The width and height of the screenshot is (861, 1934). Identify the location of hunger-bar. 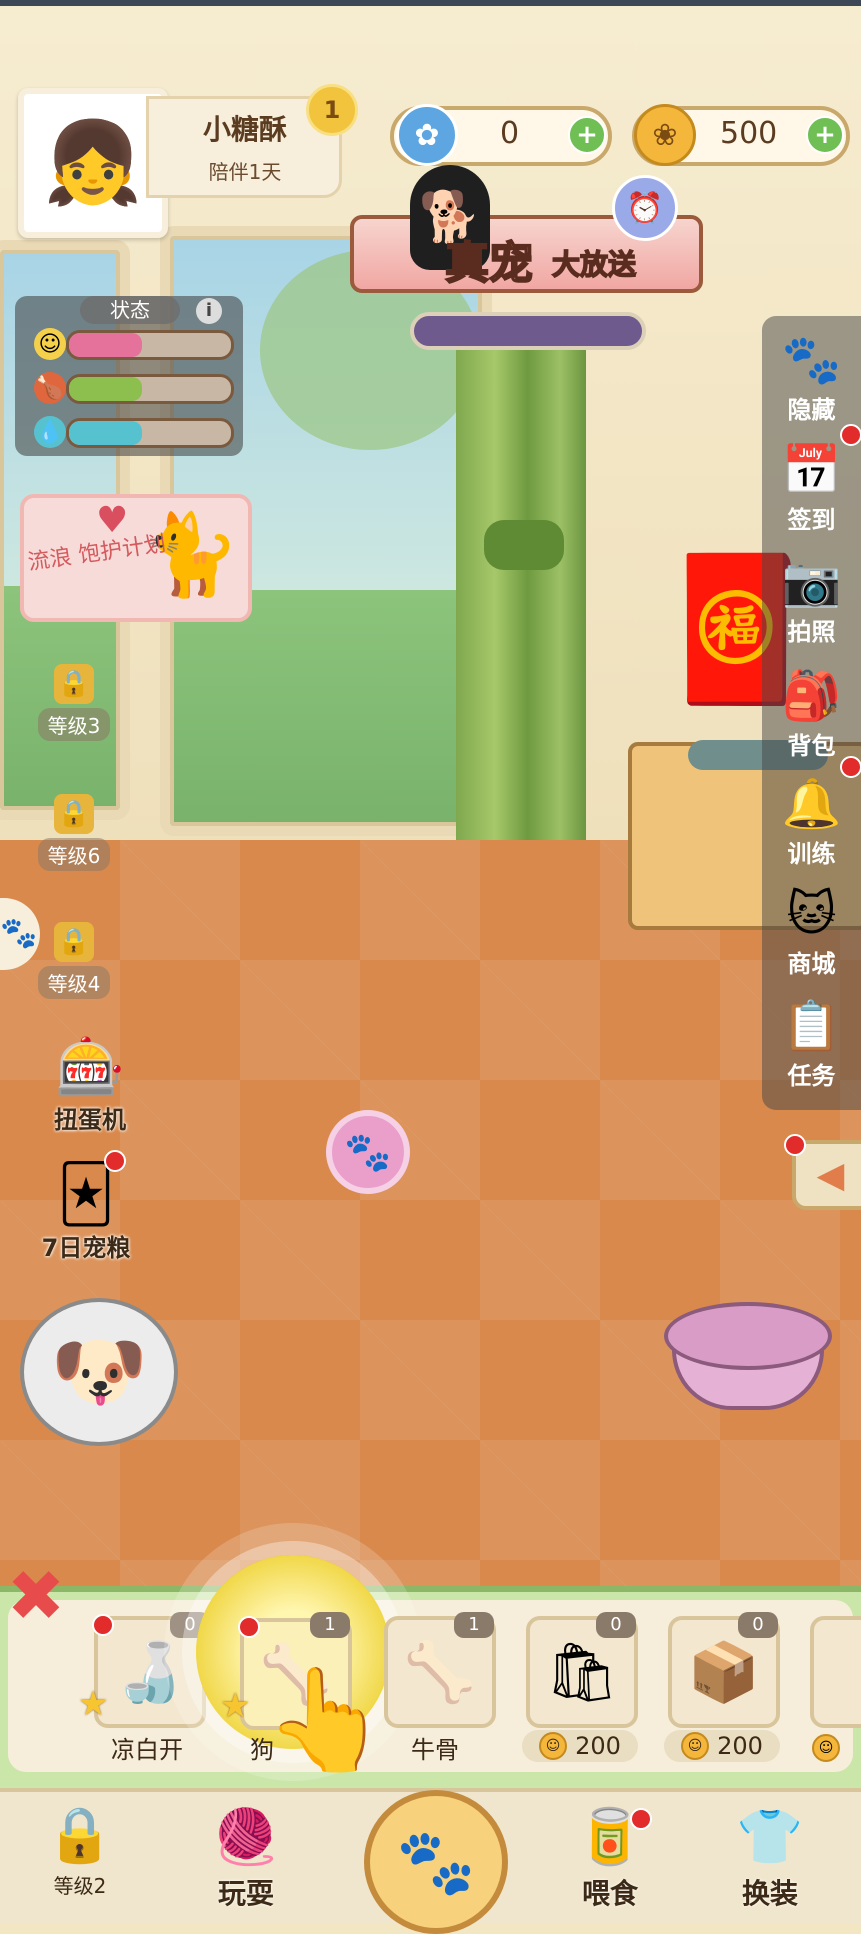
(150, 389).